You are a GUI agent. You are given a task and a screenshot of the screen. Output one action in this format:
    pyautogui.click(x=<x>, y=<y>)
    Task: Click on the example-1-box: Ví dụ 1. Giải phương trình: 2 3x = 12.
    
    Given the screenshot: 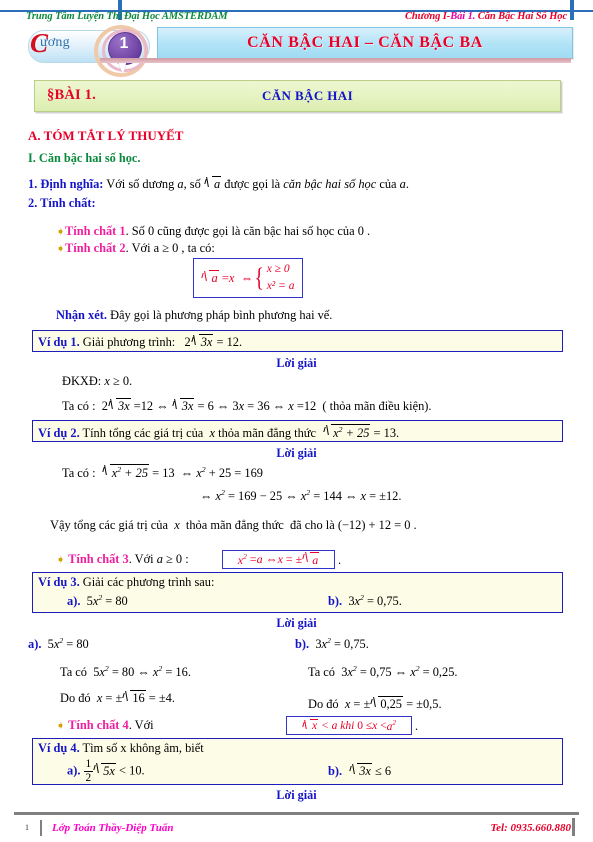 What is the action you would take?
    pyautogui.click(x=297, y=341)
    